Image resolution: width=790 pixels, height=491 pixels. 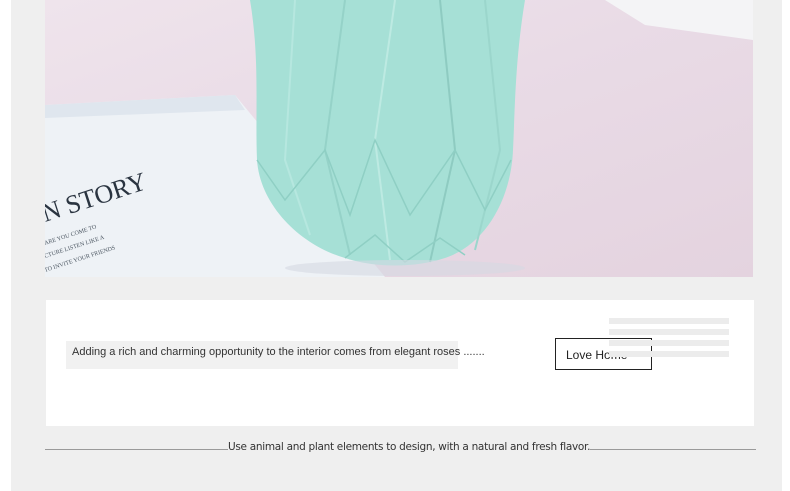 What do you see at coordinates (669, 338) in the screenshot?
I see `decorative-stripes` at bounding box center [669, 338].